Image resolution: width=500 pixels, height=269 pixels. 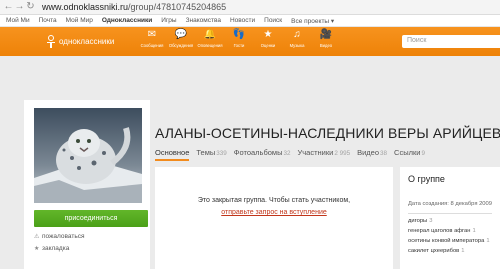 What do you see at coordinates (439, 231) in the screenshot?
I see `category-label: генерал цаголов афган` at bounding box center [439, 231].